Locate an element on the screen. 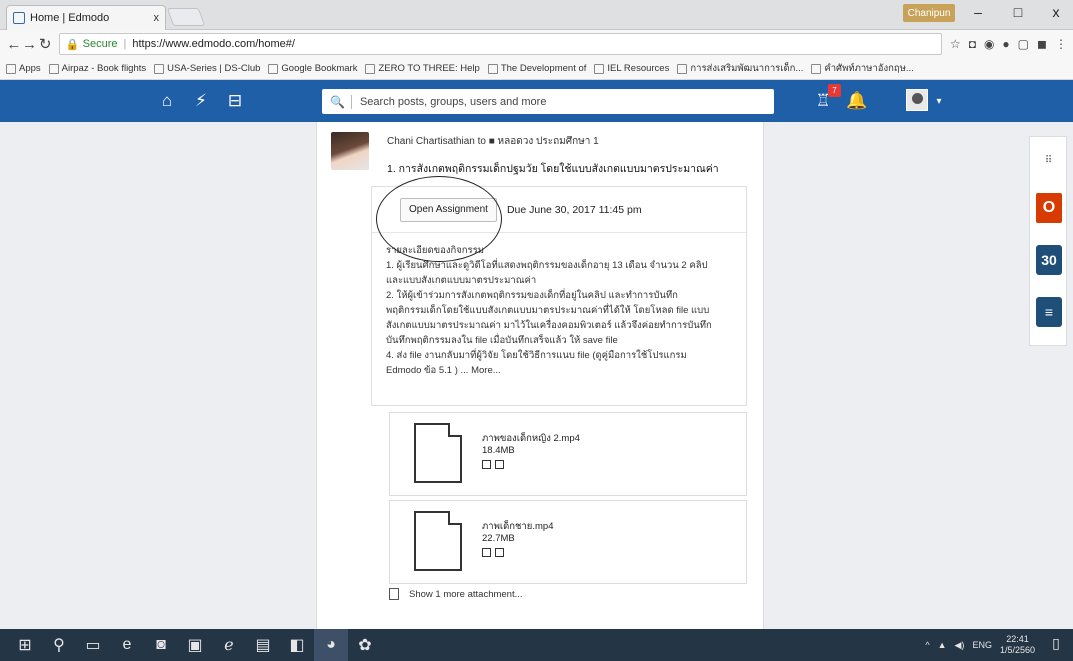  description-line: และแบบสังเกตแบบมาตรประมาณค่า is located at coordinates (461, 280).